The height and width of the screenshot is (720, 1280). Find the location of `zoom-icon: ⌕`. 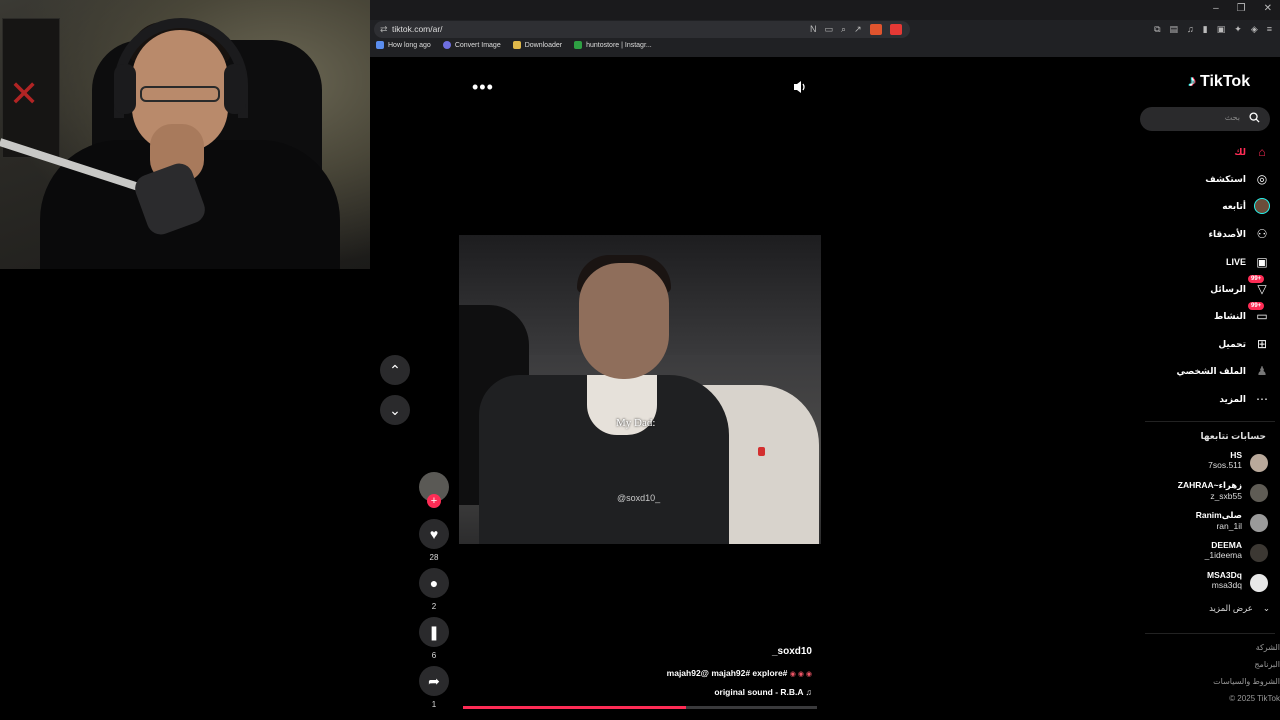

zoom-icon: ⌕ is located at coordinates (843, 29).